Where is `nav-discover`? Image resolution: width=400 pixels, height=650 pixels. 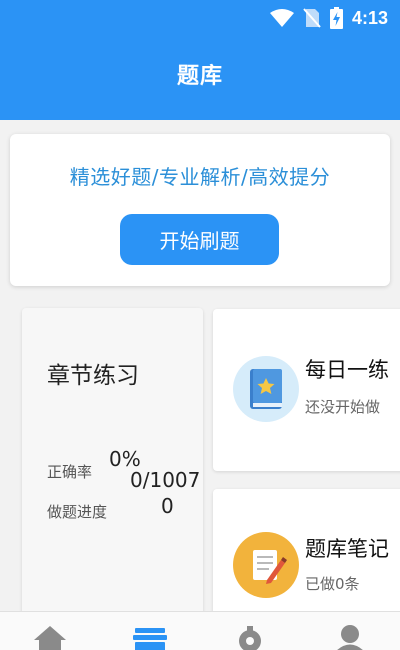
nav-discover is located at coordinates (250, 637).